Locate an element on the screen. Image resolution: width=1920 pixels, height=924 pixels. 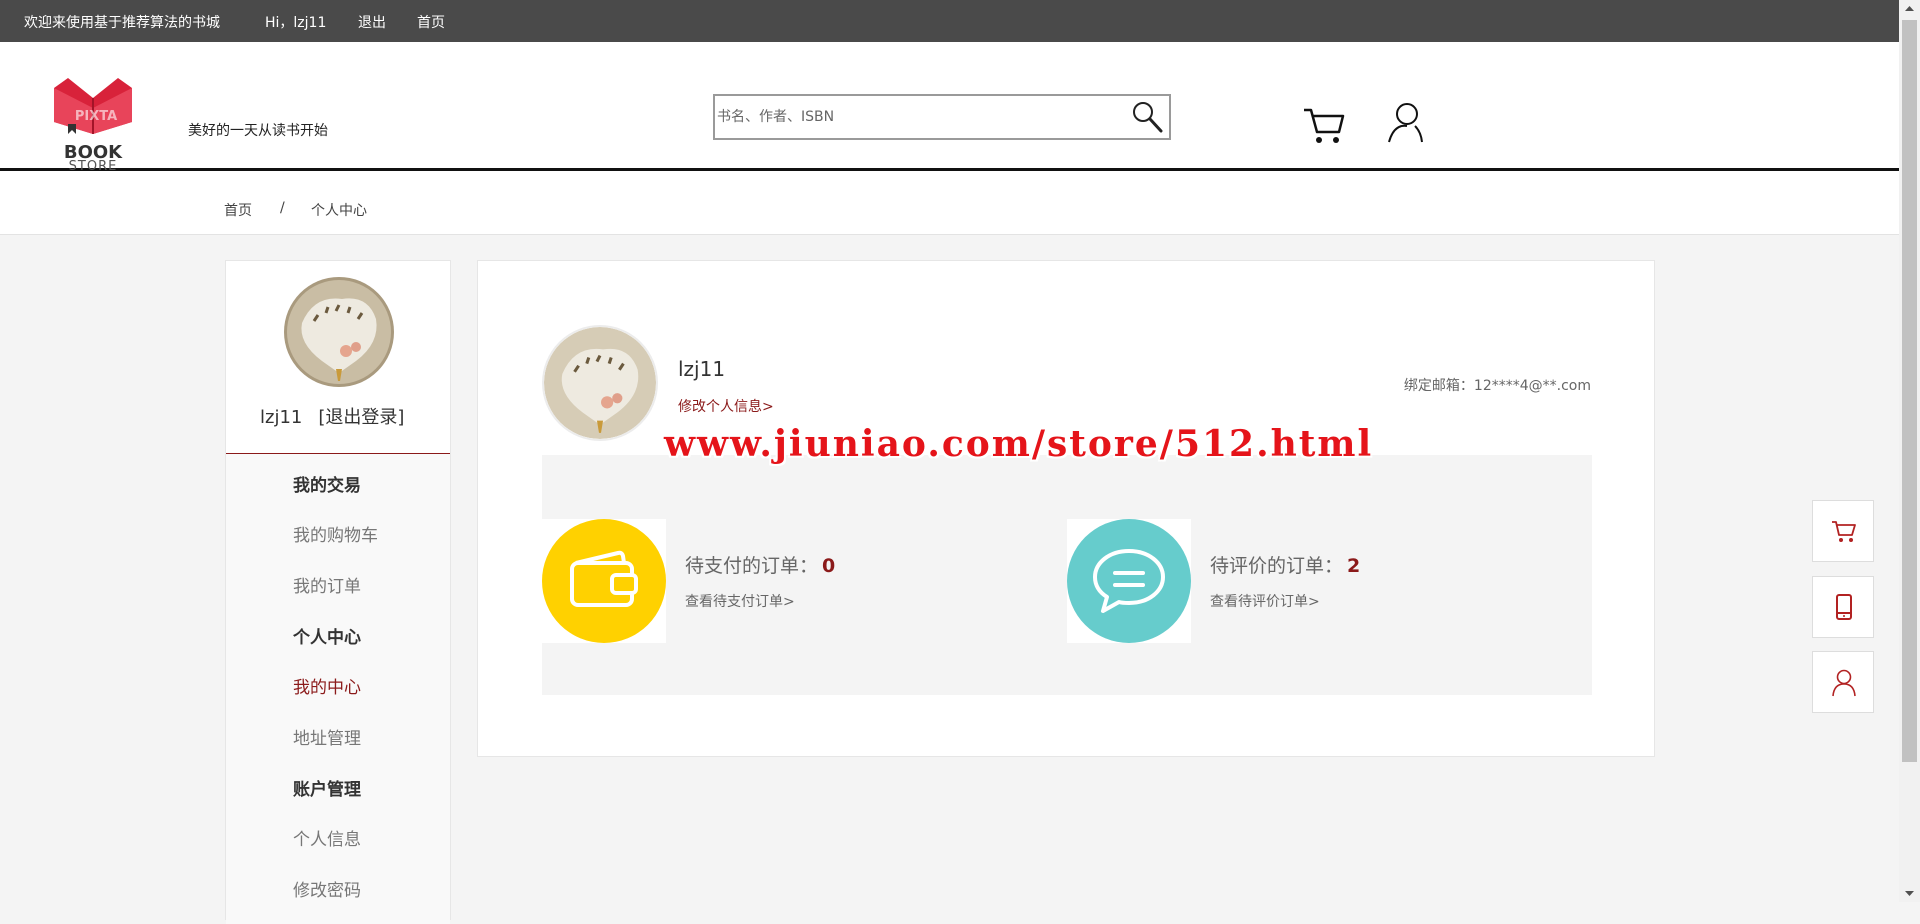
menu-group-trade: 我的交易 is located at coordinates (327, 486).